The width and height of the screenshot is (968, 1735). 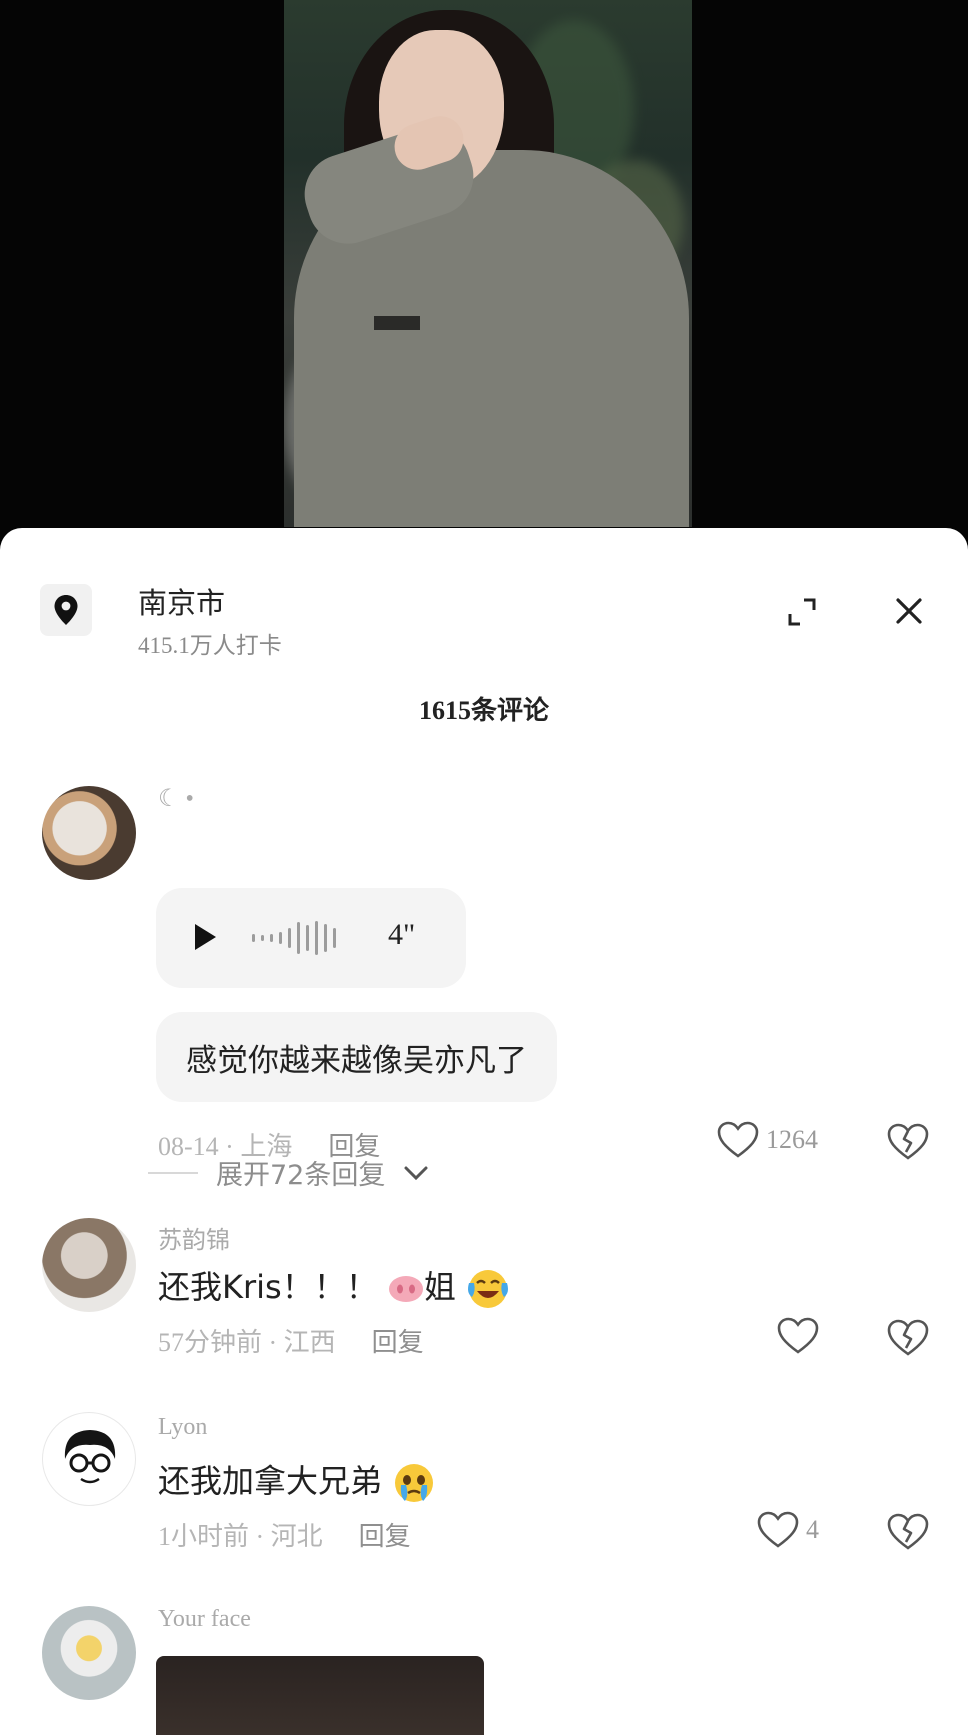 I want to click on pig-nose-emoji-icon, so click(x=405, y=1289).